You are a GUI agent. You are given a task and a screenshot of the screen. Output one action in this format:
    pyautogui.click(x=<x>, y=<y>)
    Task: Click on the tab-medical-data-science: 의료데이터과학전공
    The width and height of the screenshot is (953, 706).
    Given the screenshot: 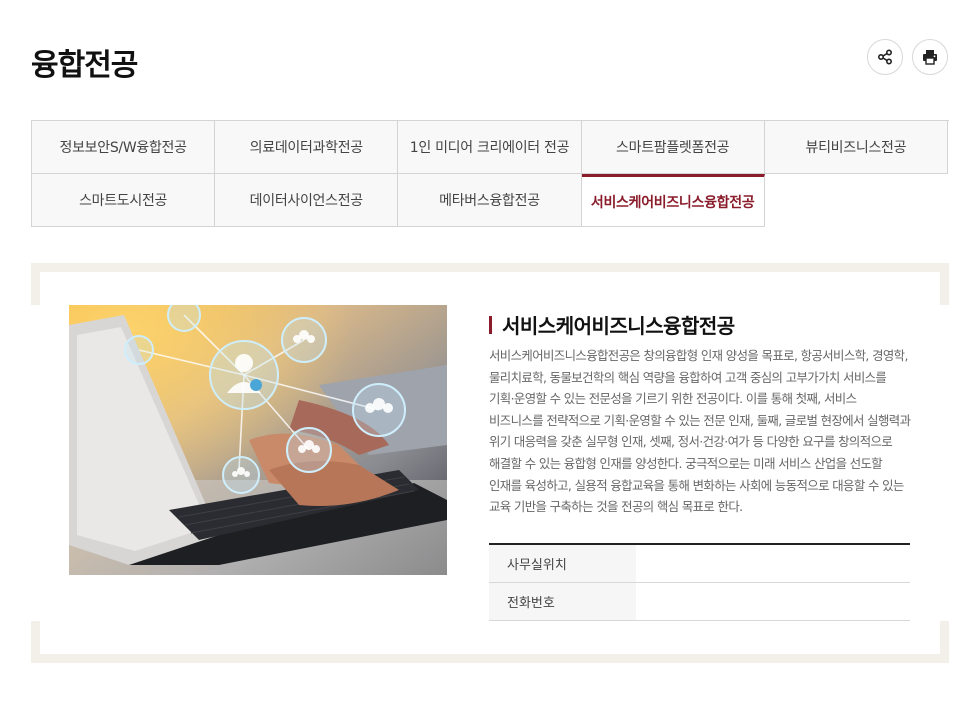 What is the action you would take?
    pyautogui.click(x=307, y=147)
    